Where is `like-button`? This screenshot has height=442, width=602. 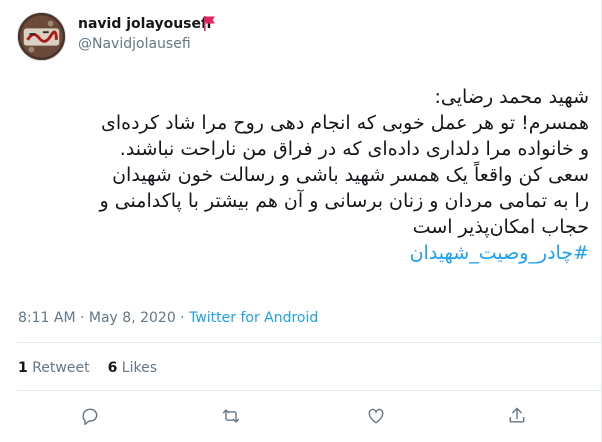 like-button is located at coordinates (376, 416).